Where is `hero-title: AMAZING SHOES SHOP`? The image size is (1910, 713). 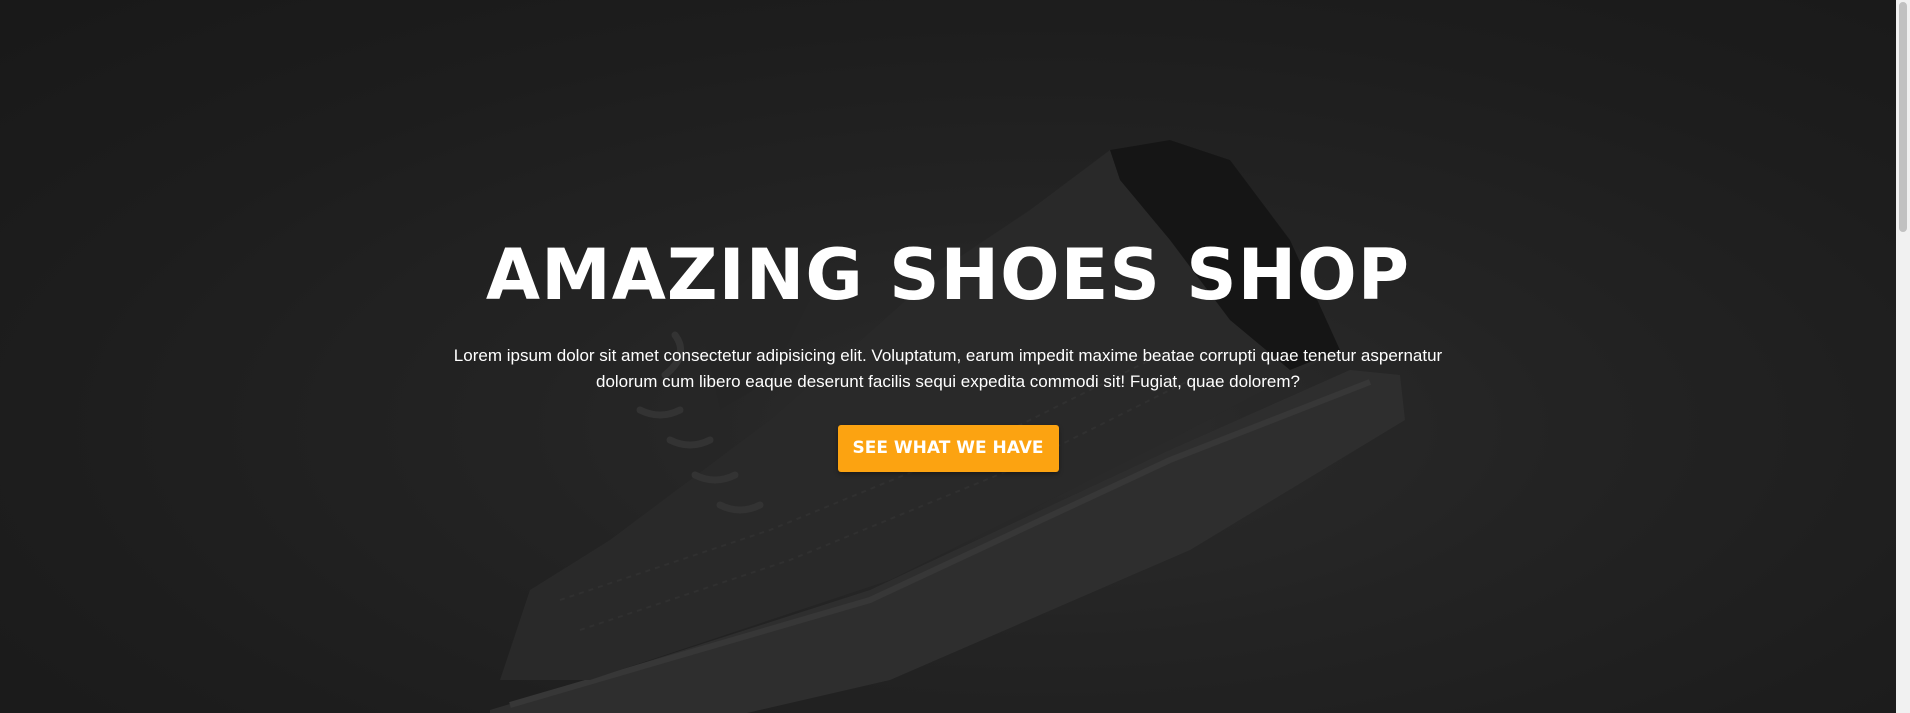
hero-title: AMAZING SHOES SHOP is located at coordinates (948, 275).